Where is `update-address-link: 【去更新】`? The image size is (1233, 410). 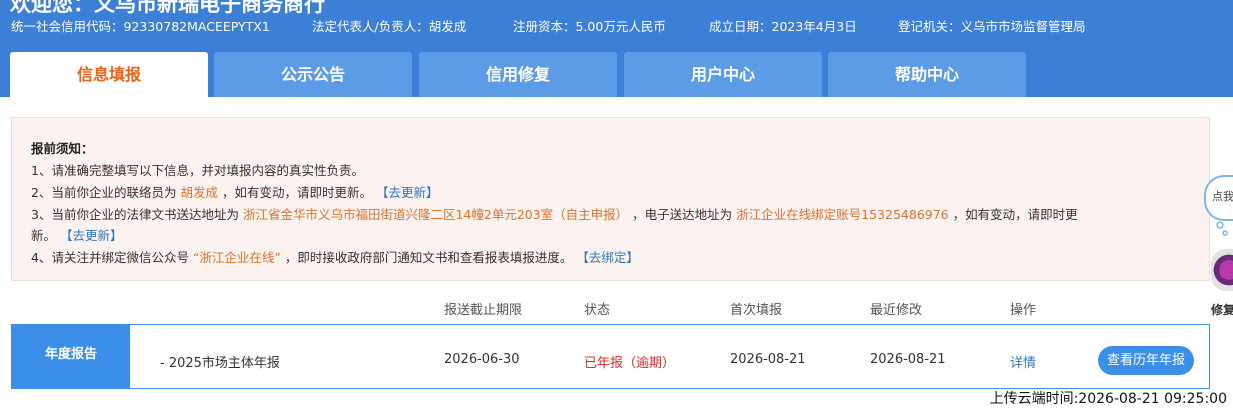
update-address-link: 【去更新】 is located at coordinates (91, 235).